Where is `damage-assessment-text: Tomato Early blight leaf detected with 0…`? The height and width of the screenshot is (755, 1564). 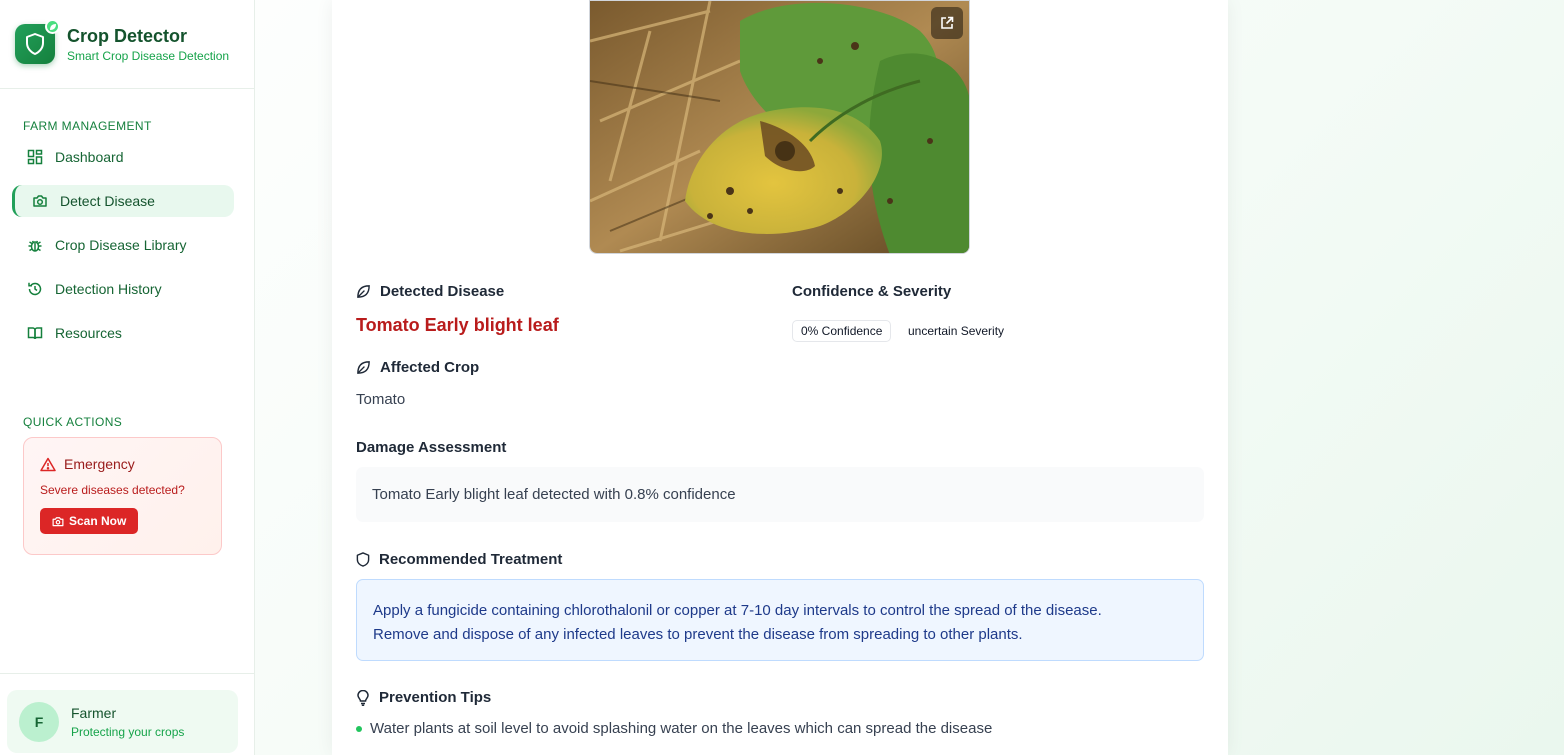 damage-assessment-text: Tomato Early blight leaf detected with 0… is located at coordinates (554, 494).